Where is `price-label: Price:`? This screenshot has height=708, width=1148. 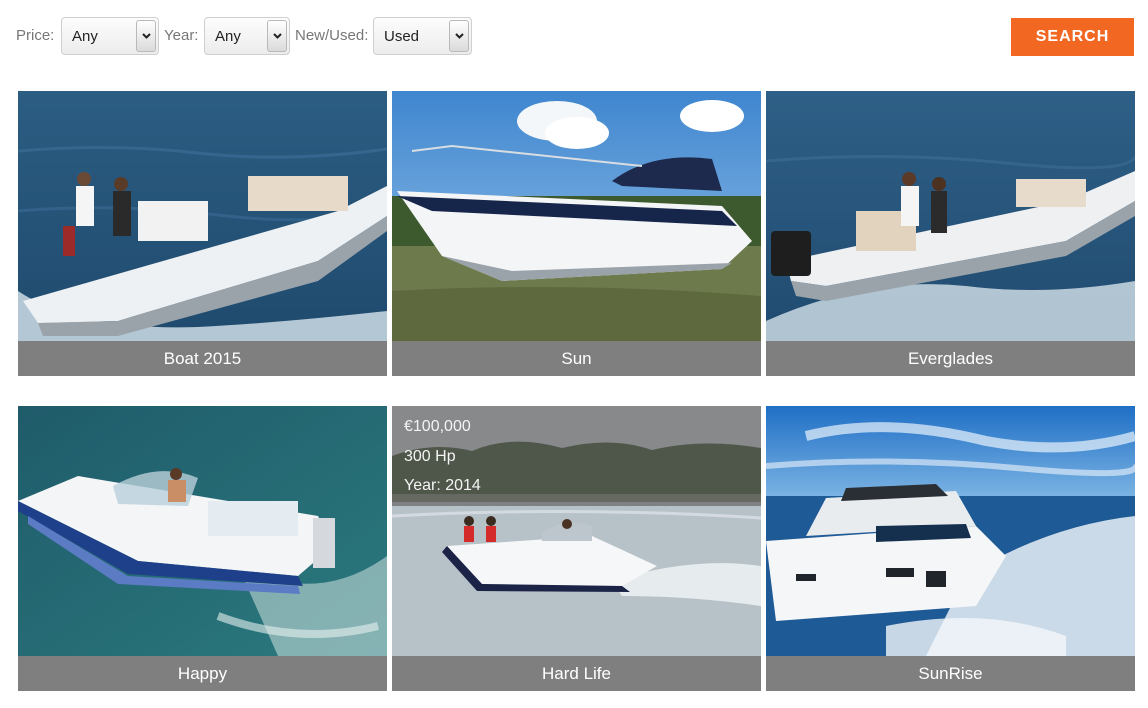
price-label: Price: is located at coordinates (35, 35).